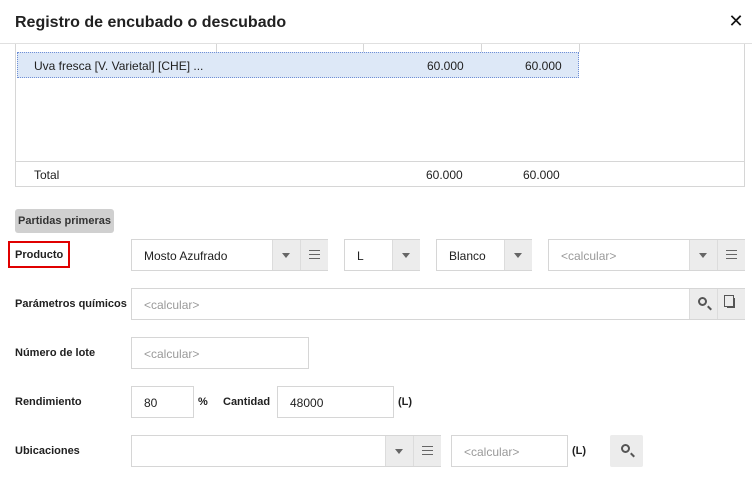 This screenshot has height=482, width=752. Describe the element at coordinates (380, 173) in the screenshot. I see `table-total-row: Total 60.000 60.000` at that location.